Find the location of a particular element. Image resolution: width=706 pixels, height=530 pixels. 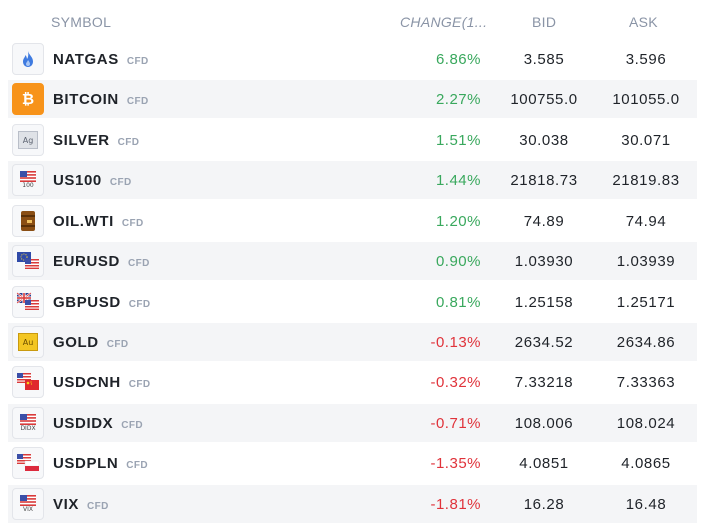

bid-price: 30.038 is located at coordinates (544, 140).